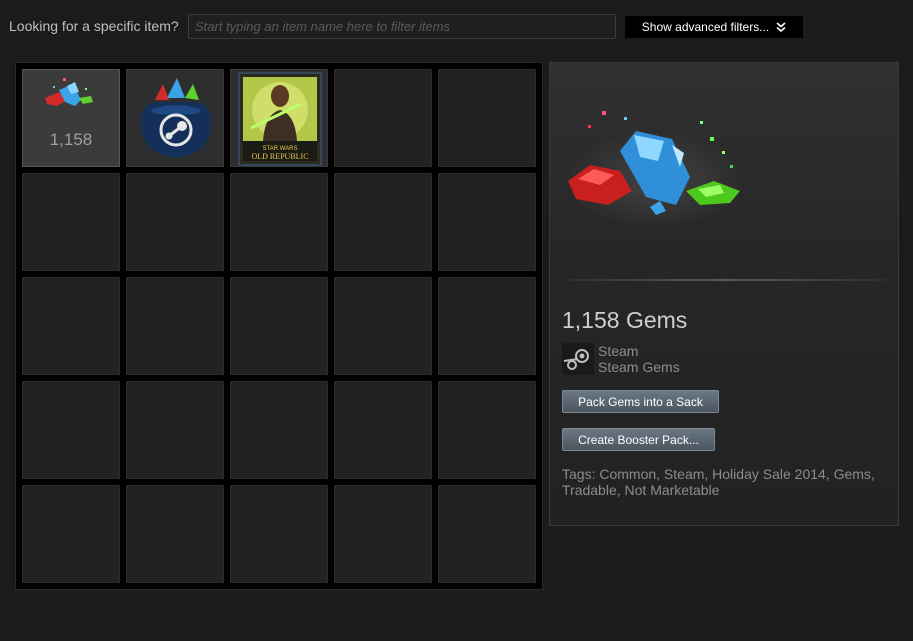 The height and width of the screenshot is (641, 913). Describe the element at coordinates (781, 27) in the screenshot. I see `double-chevron-down-icon` at that location.